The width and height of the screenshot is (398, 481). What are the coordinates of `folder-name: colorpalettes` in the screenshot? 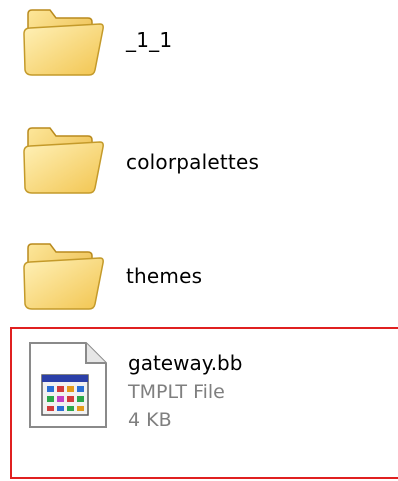 It's located at (192, 162).